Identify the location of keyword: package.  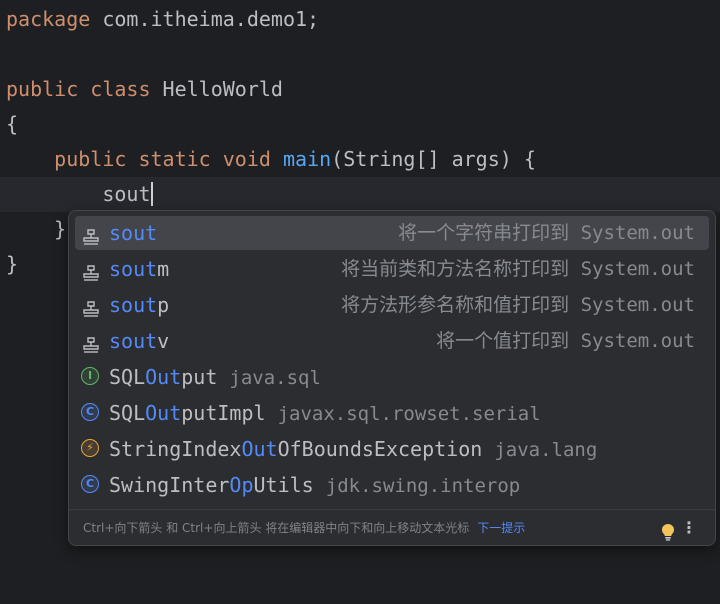
(48, 19).